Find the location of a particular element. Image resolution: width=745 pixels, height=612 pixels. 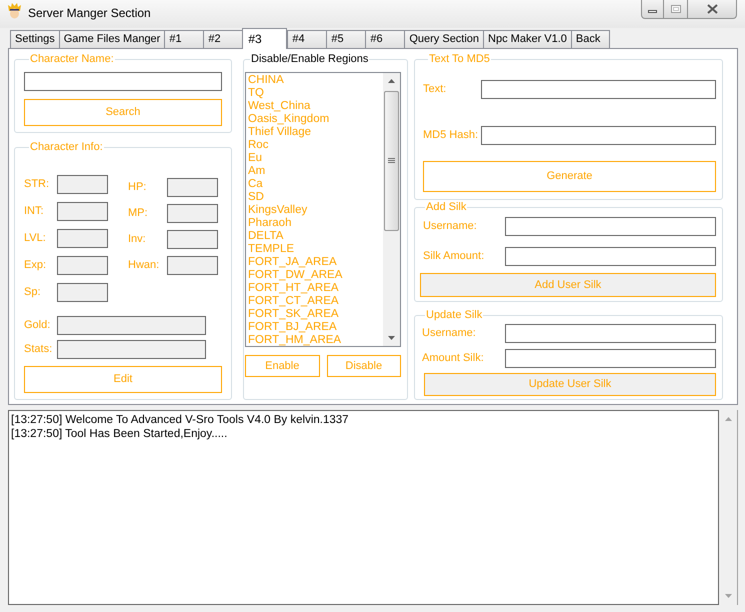

list-item: TEMPLE is located at coordinates (315, 249).